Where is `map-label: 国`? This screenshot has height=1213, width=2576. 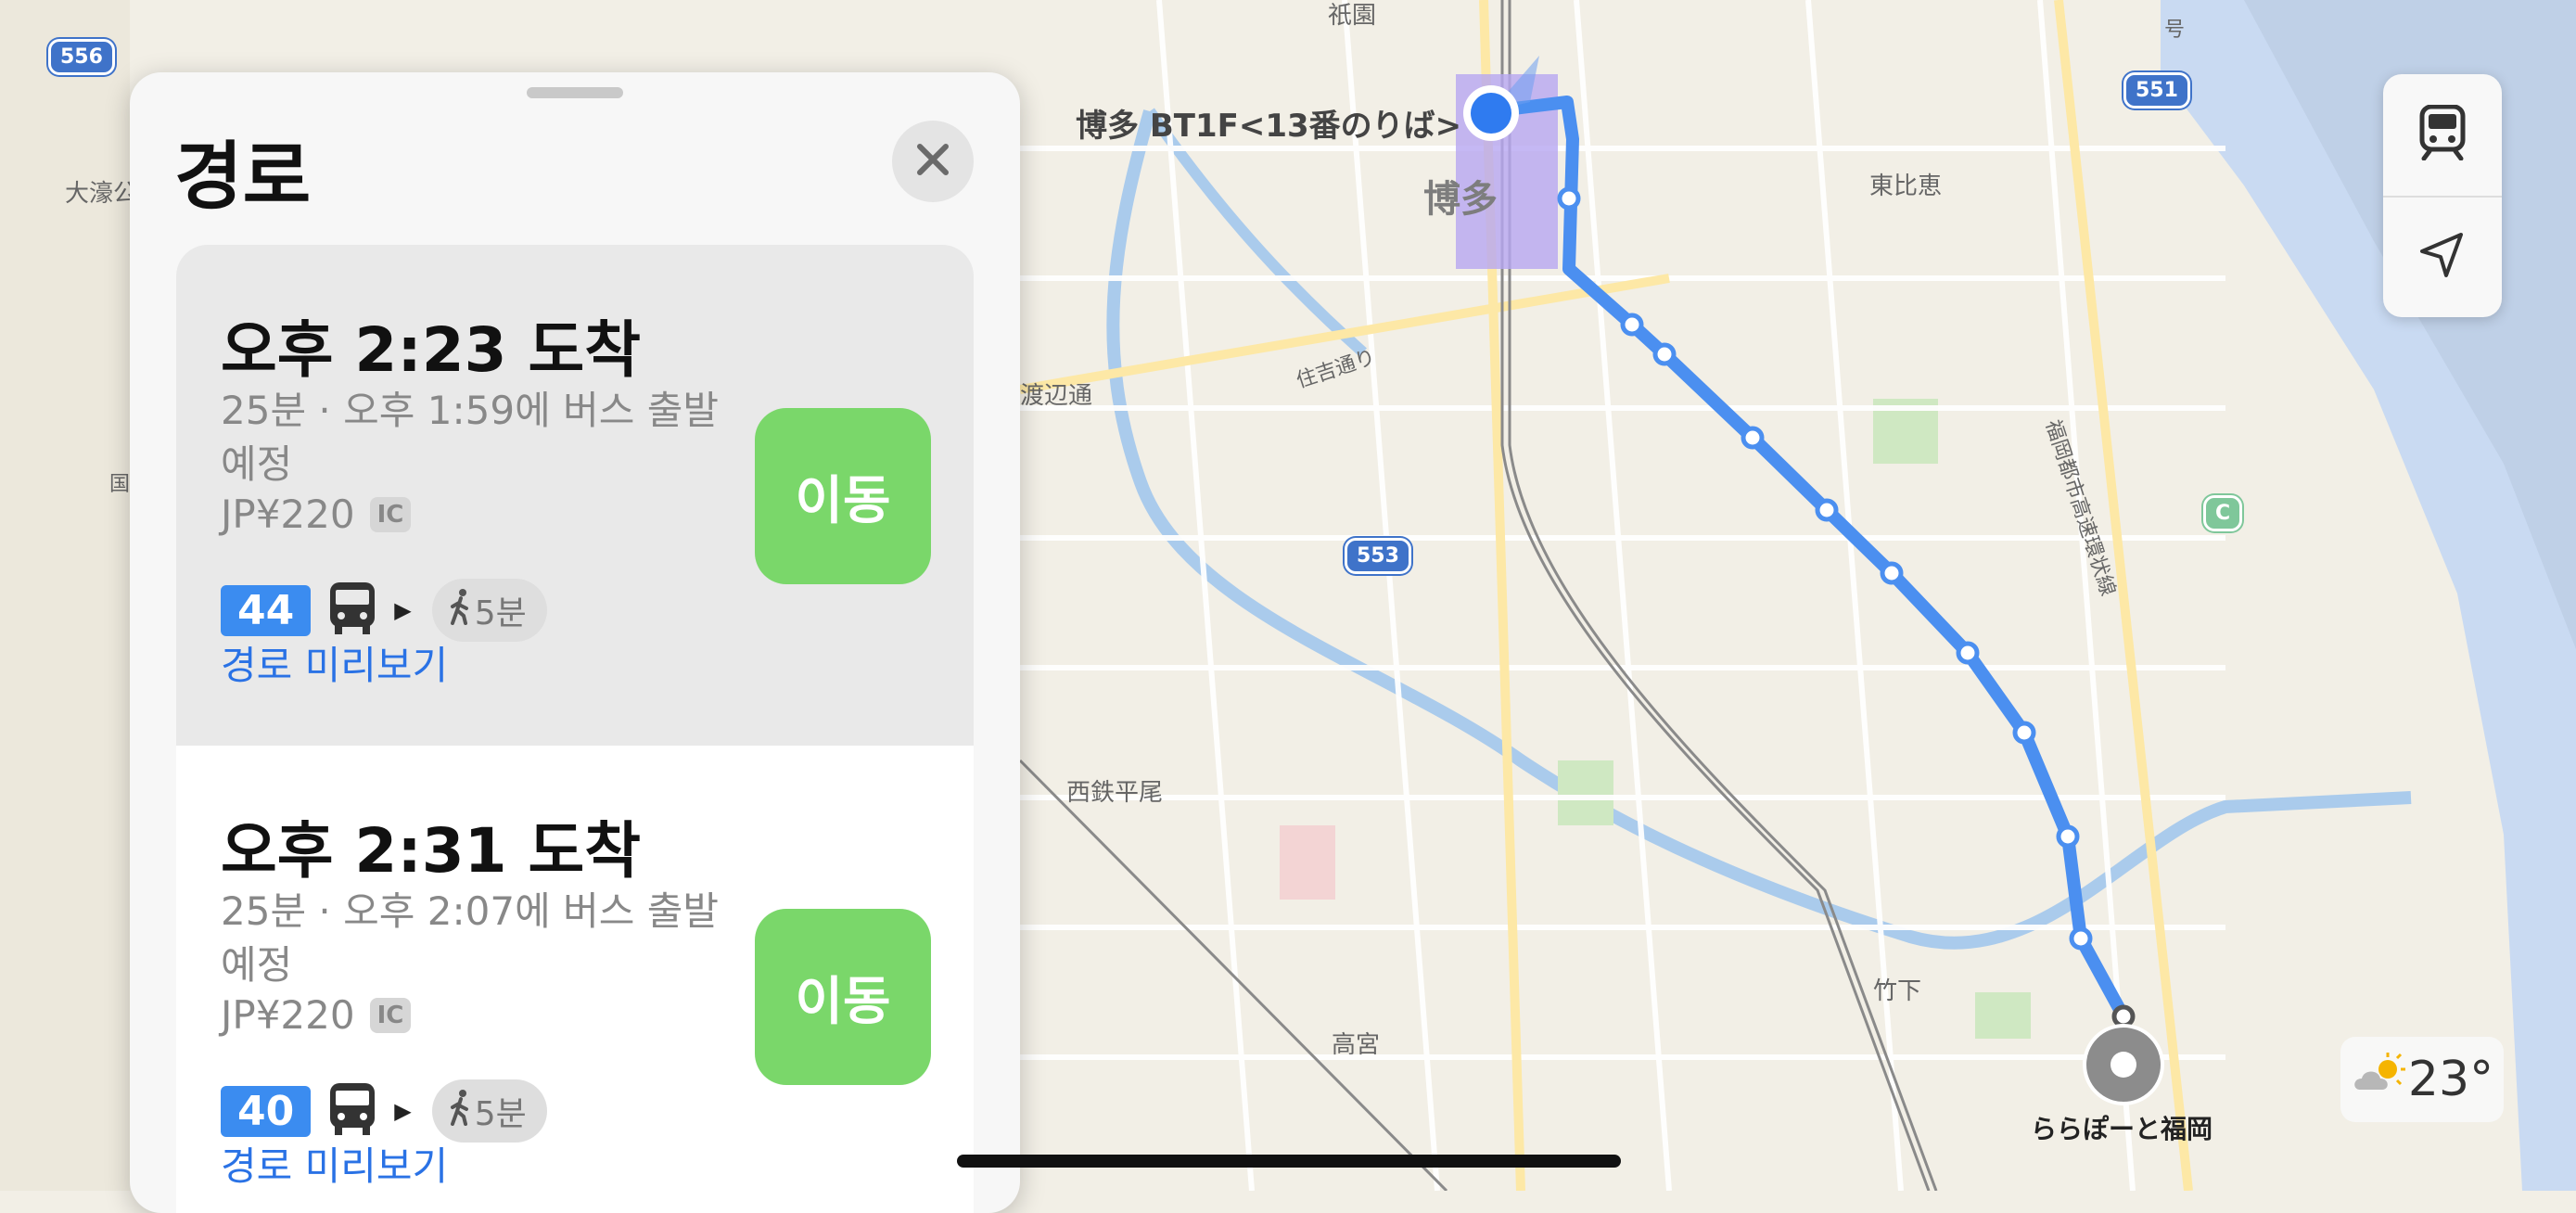 map-label: 国 is located at coordinates (120, 484).